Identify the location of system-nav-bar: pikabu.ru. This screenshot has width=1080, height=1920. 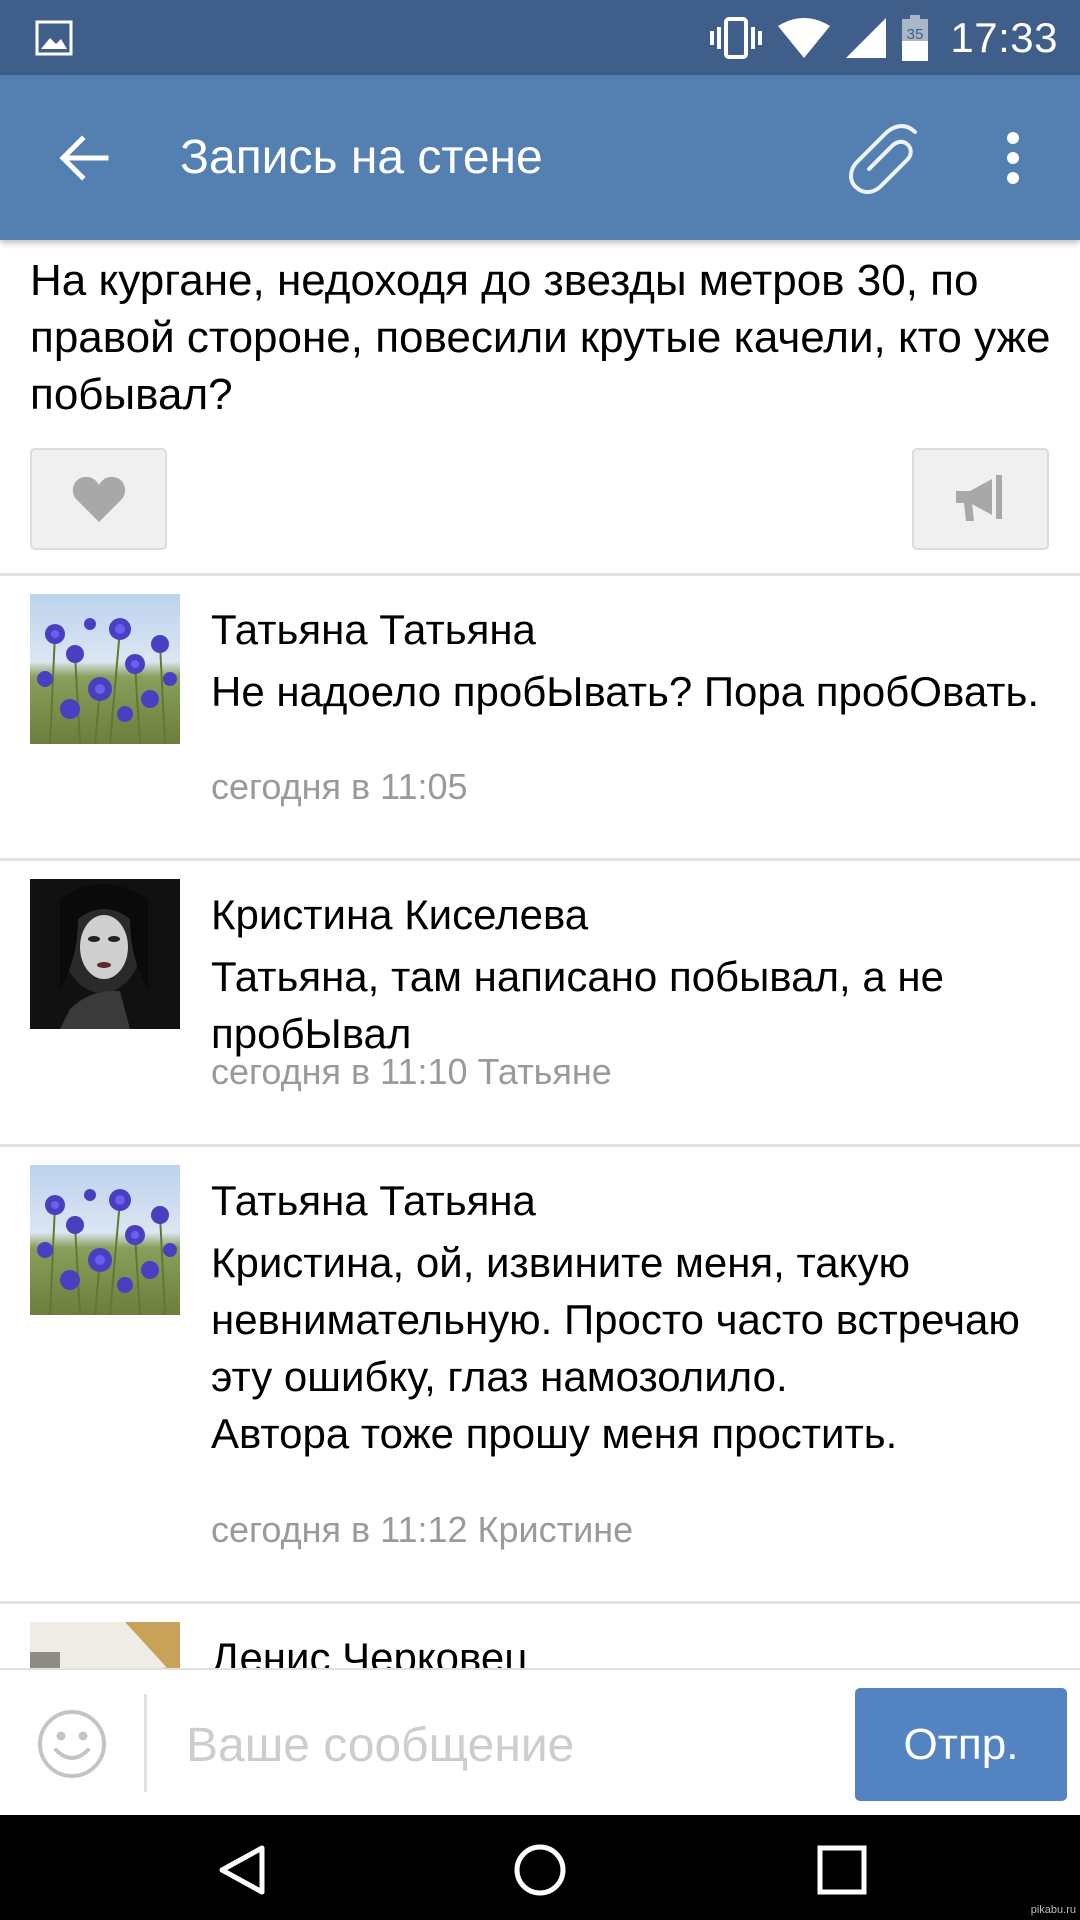
(540, 1867).